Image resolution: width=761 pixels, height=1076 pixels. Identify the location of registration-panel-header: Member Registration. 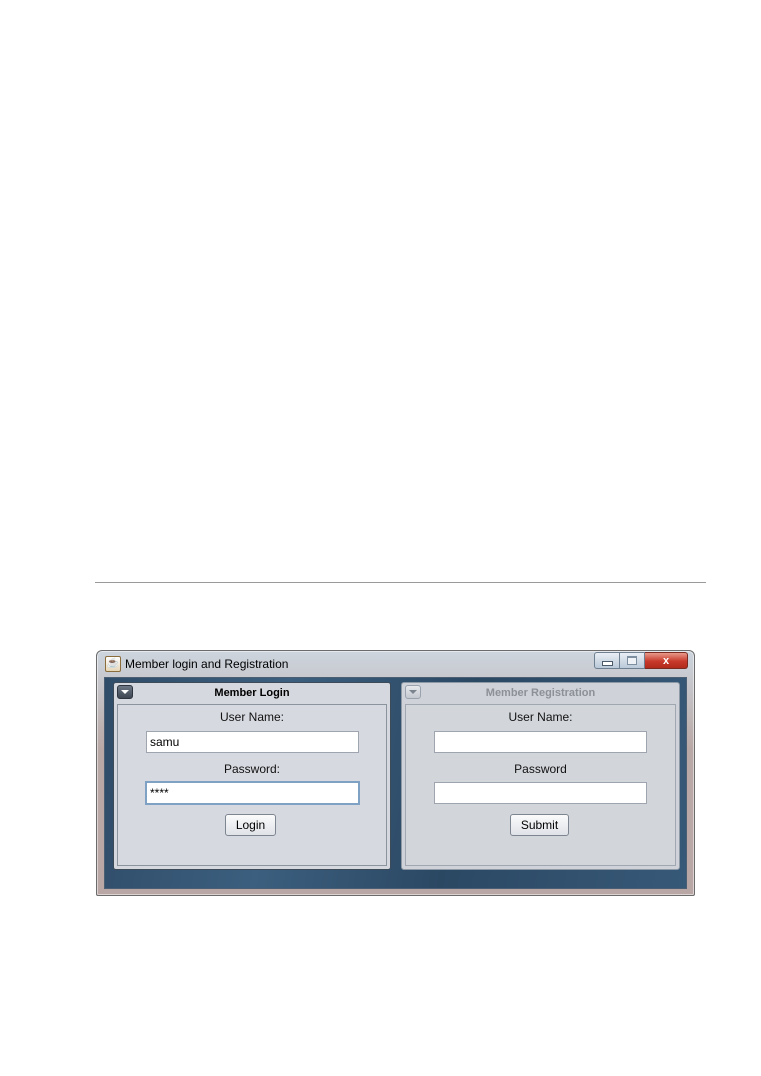
(540, 693).